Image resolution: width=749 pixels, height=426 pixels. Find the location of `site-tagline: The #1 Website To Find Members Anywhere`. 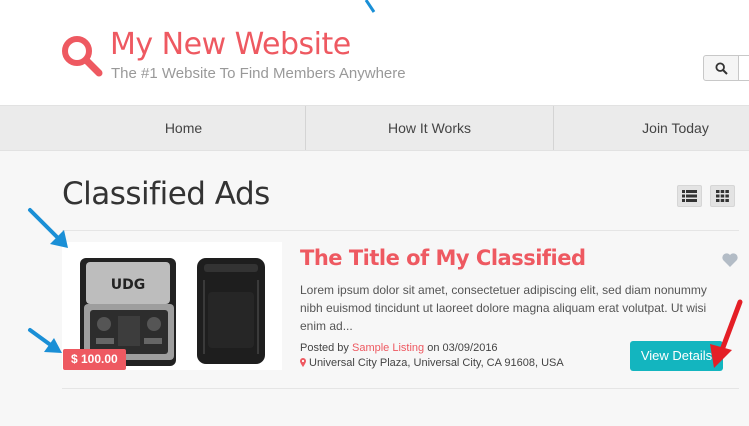

site-tagline: The #1 Website To Find Members Anywhere is located at coordinates (258, 73).